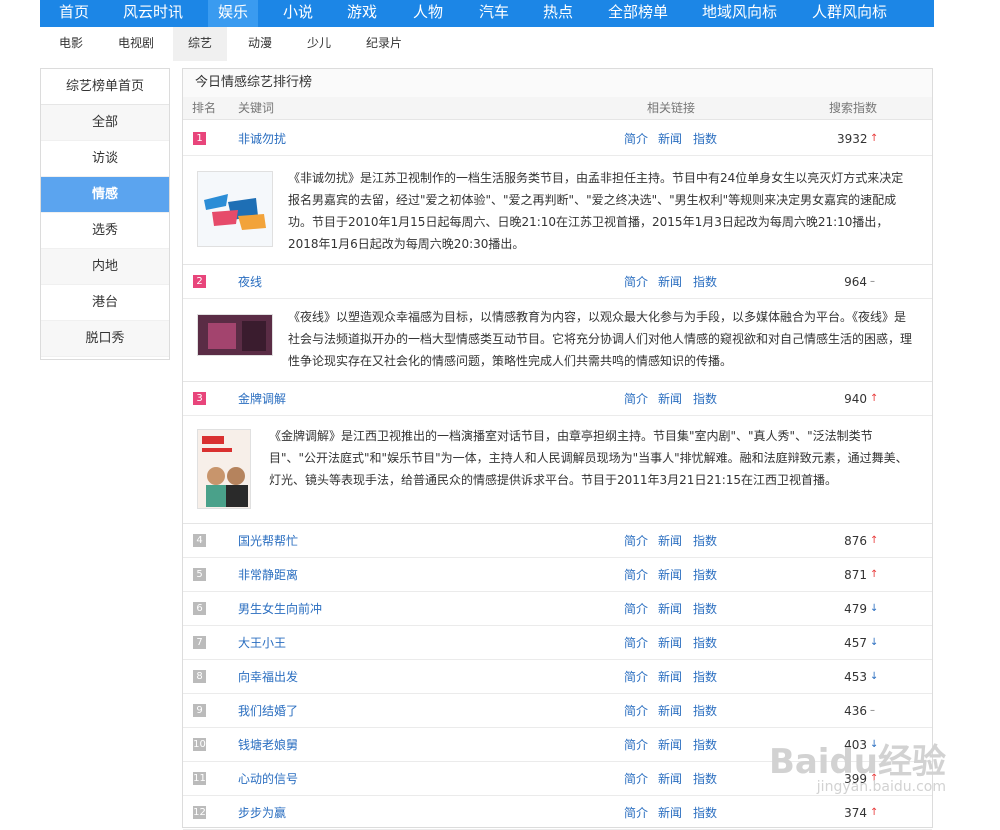 The width and height of the screenshot is (1000, 830). I want to click on subnav-documentary: 纪录片, so click(384, 44).